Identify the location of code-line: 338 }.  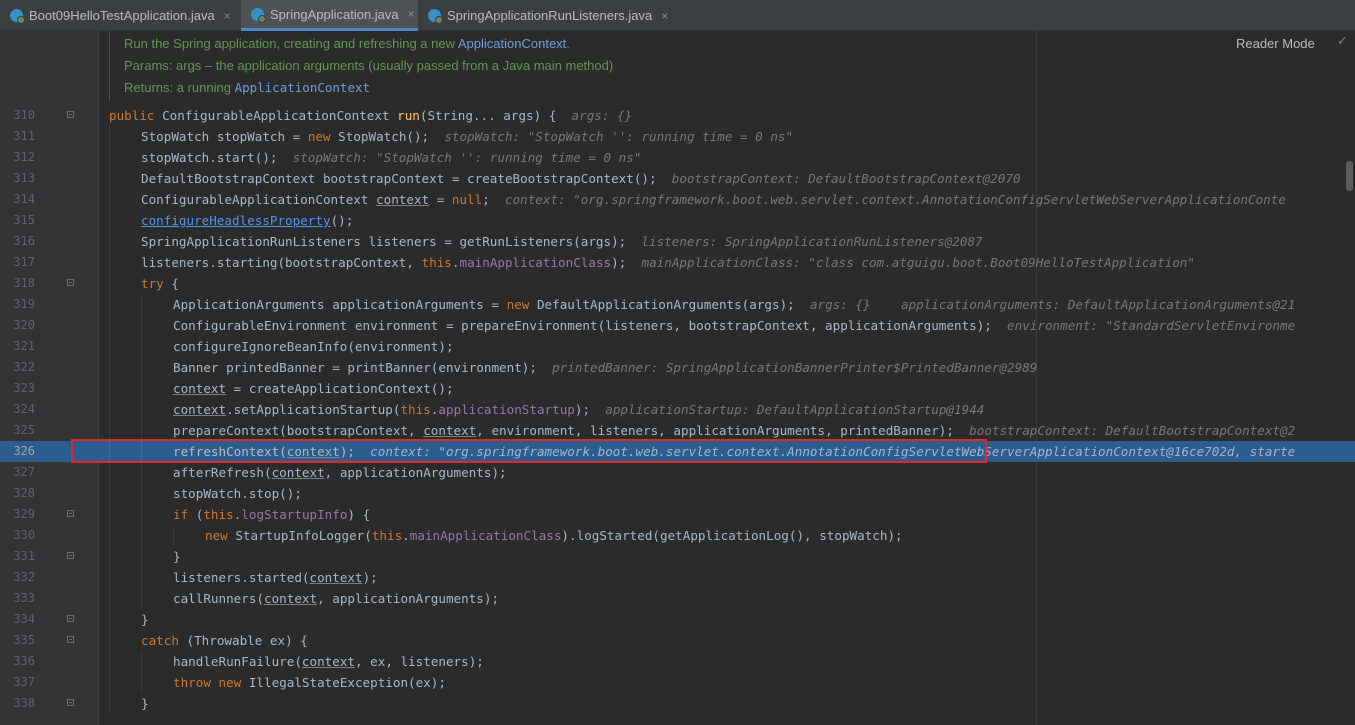
(677, 703).